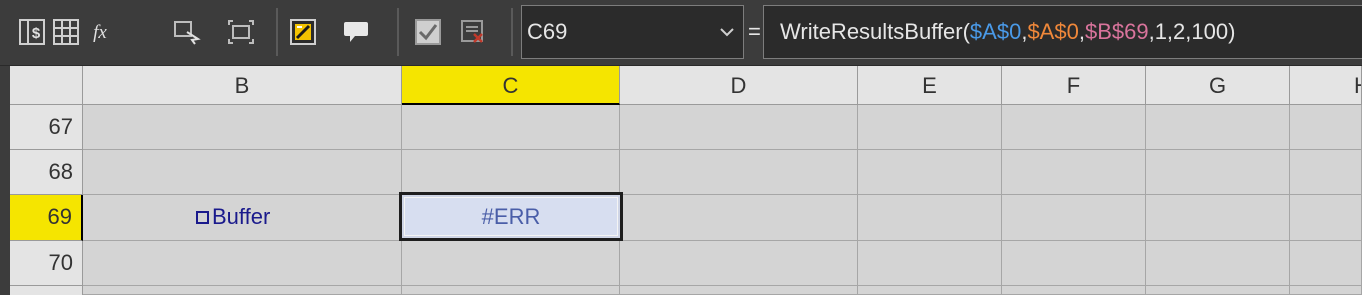 The width and height of the screenshot is (1362, 295). I want to click on comment-icon, so click(356, 32).